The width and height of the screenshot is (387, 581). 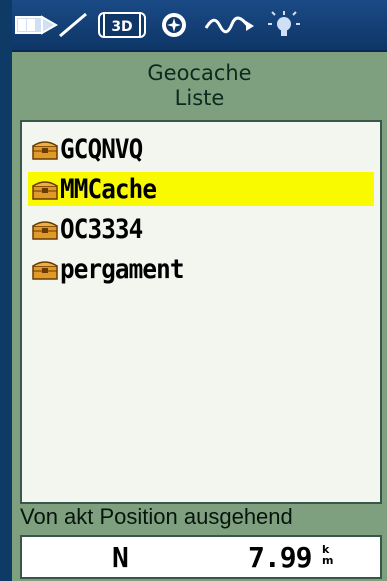 What do you see at coordinates (199, 73) in the screenshot?
I see `title-line1: Geocache` at bounding box center [199, 73].